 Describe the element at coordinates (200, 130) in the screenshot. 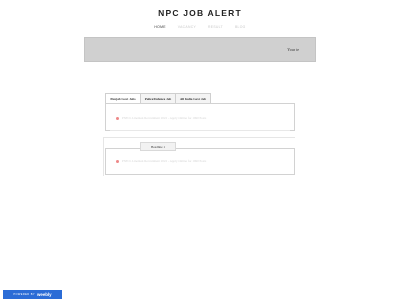

I see `divider` at that location.